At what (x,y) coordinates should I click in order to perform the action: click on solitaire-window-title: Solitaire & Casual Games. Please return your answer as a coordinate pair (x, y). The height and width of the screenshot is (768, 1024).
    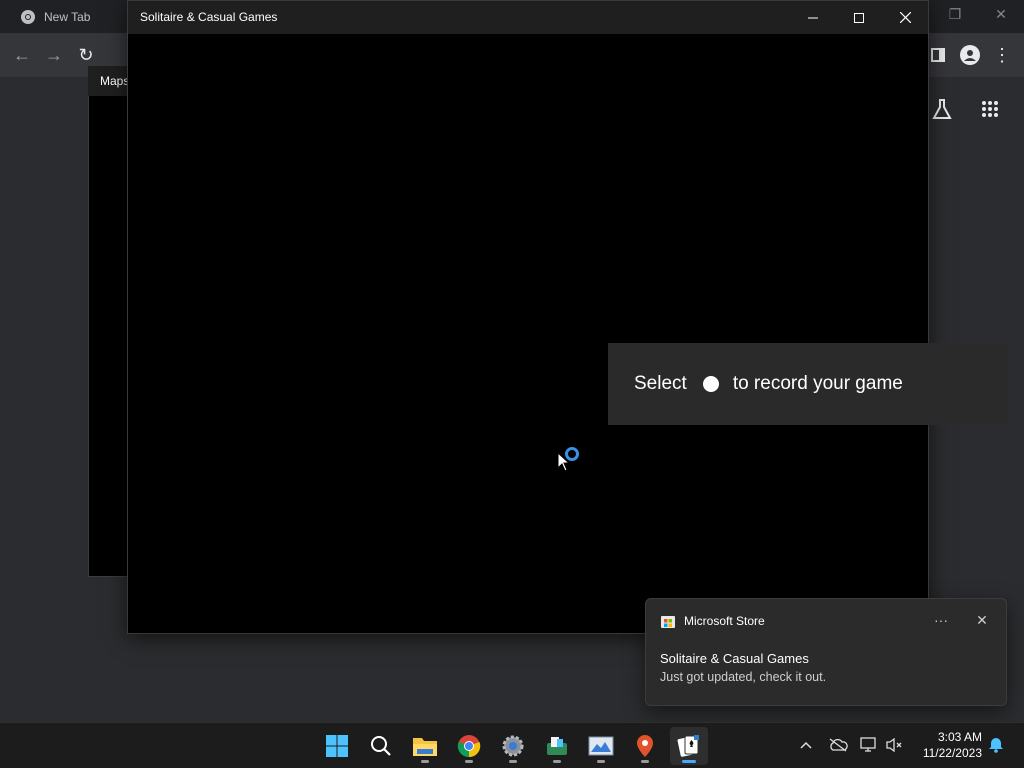
    Looking at the image, I should click on (209, 17).